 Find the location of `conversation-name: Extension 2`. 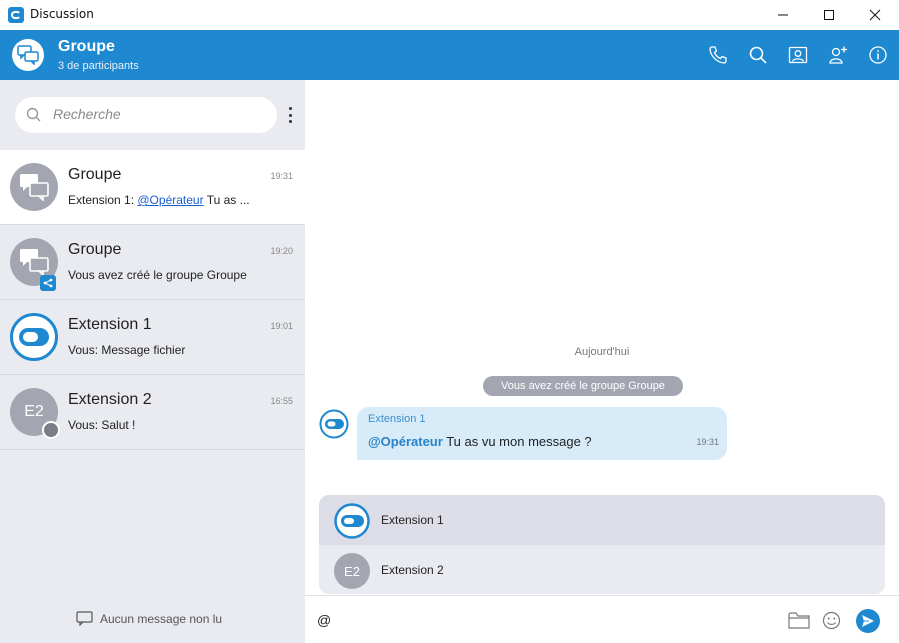

conversation-name: Extension 2 is located at coordinates (110, 399).